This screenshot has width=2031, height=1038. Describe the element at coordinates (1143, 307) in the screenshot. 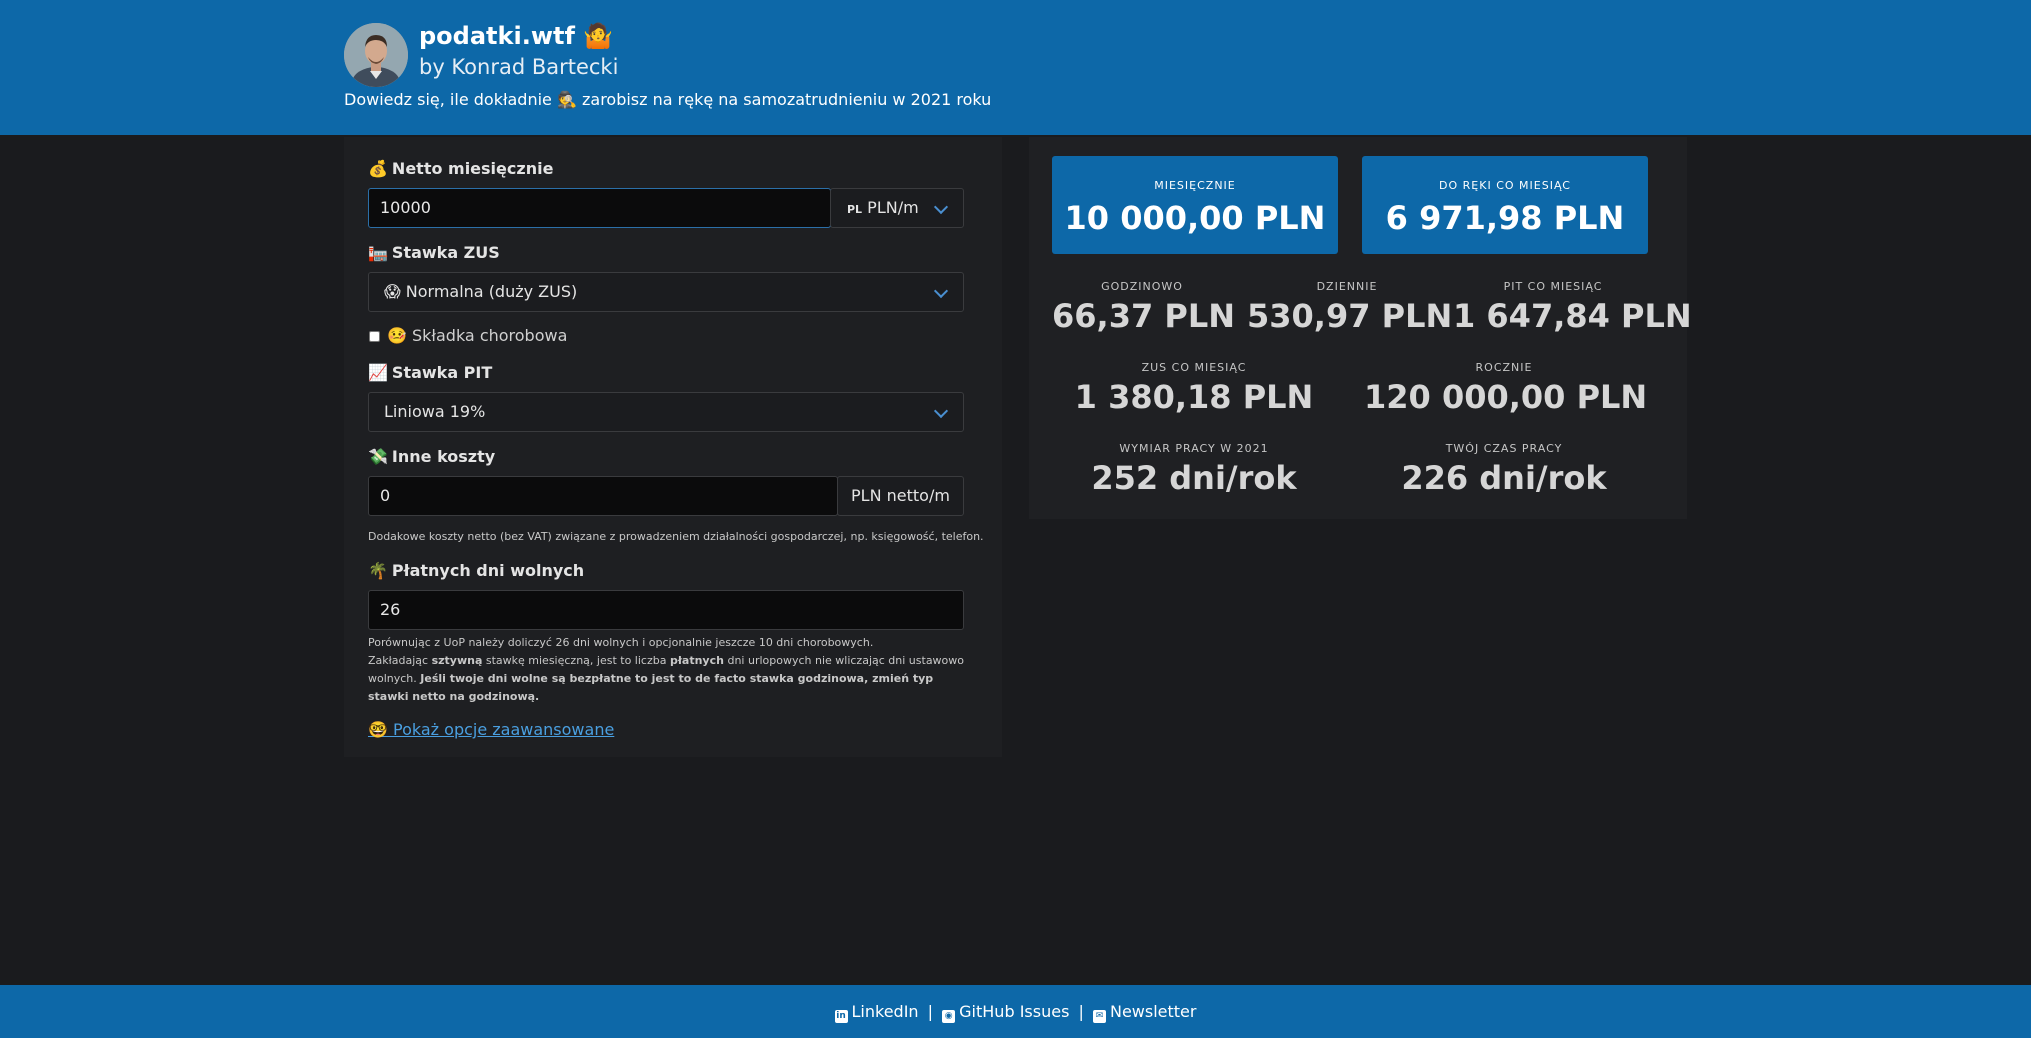

I see `hourly-stat: GODZINOWO 66,37 PLN` at that location.